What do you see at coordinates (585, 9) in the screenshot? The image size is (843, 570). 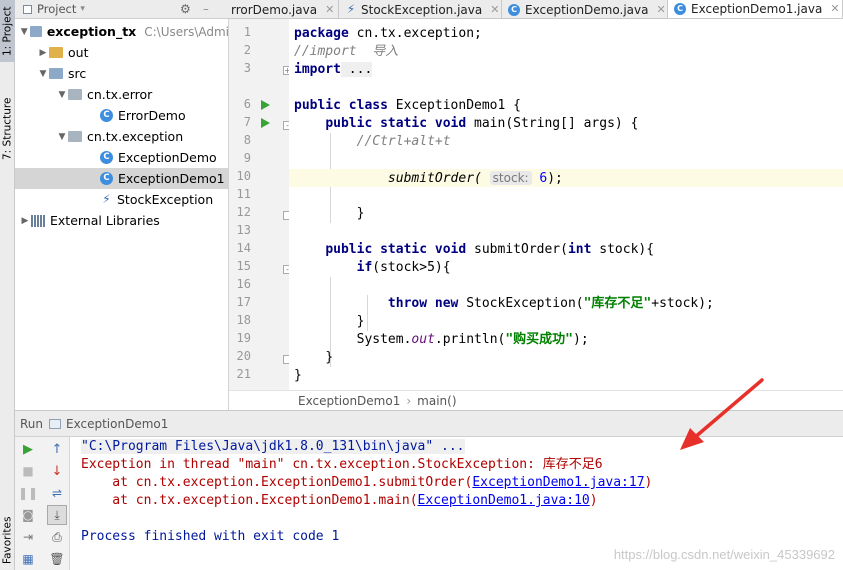 I see `tab-exceptiondemo: C ExceptionDemo.java ✕` at bounding box center [585, 9].